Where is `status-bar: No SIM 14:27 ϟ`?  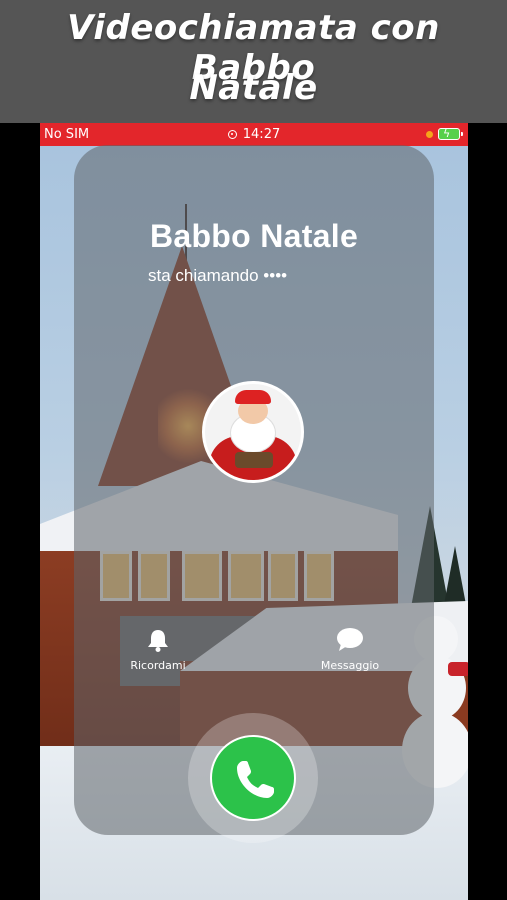 status-bar: No SIM 14:27 ϟ is located at coordinates (254, 134).